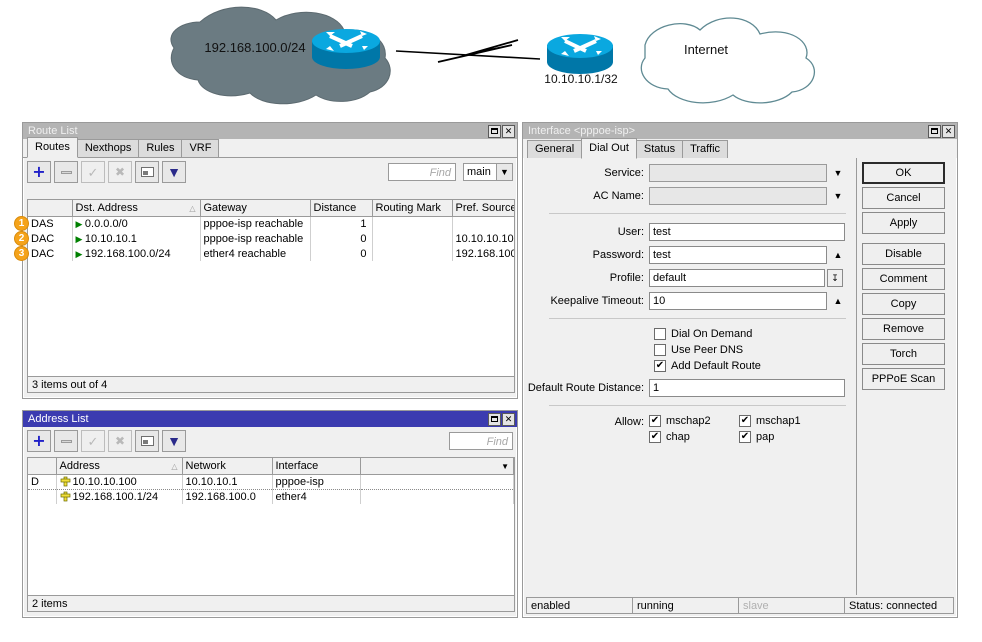 The height and width of the screenshot is (642, 982). I want to click on address-col-header: Network, so click(227, 466).